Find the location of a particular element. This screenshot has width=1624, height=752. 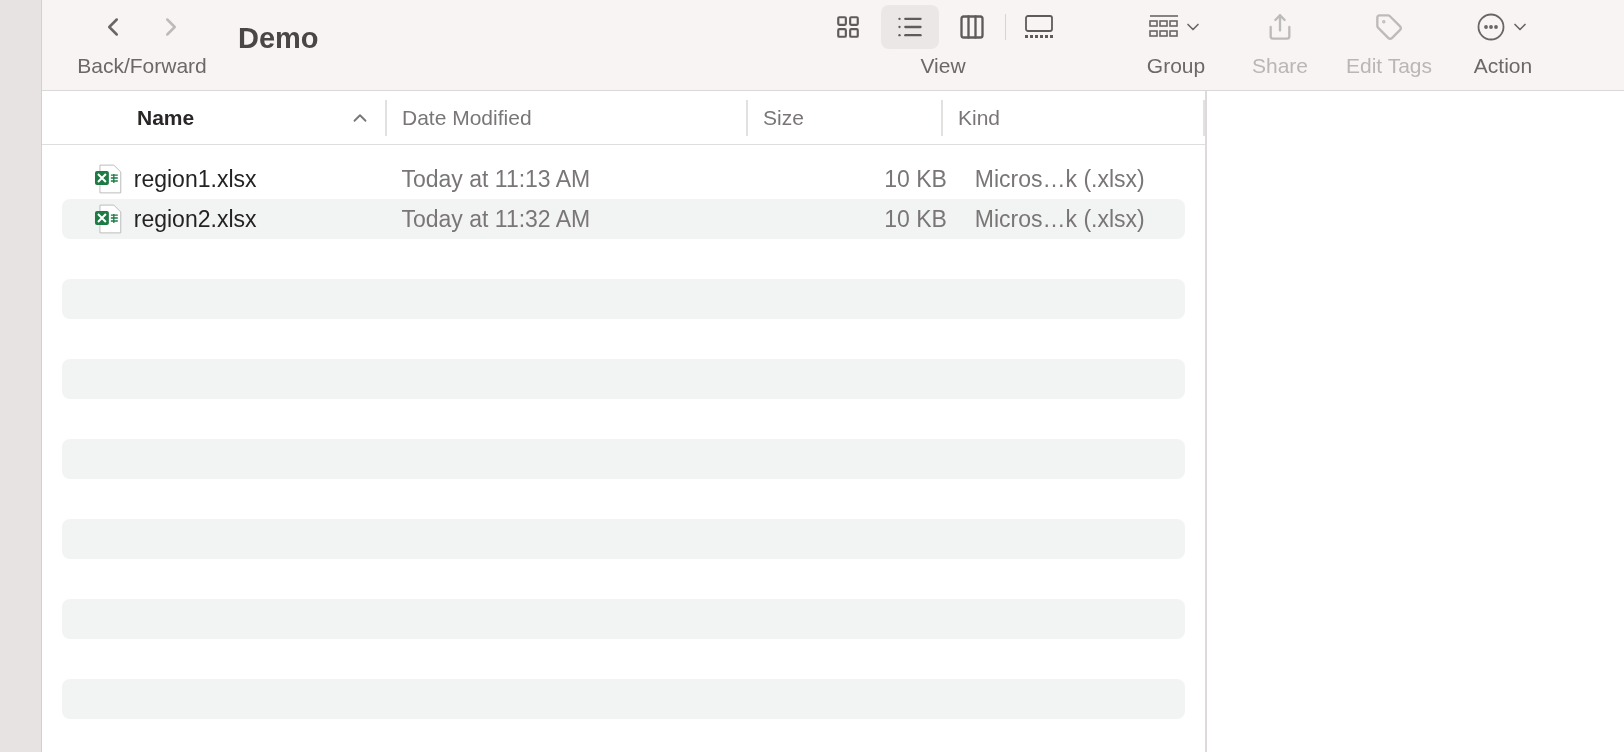

column-header: Date Modified is located at coordinates (467, 117).